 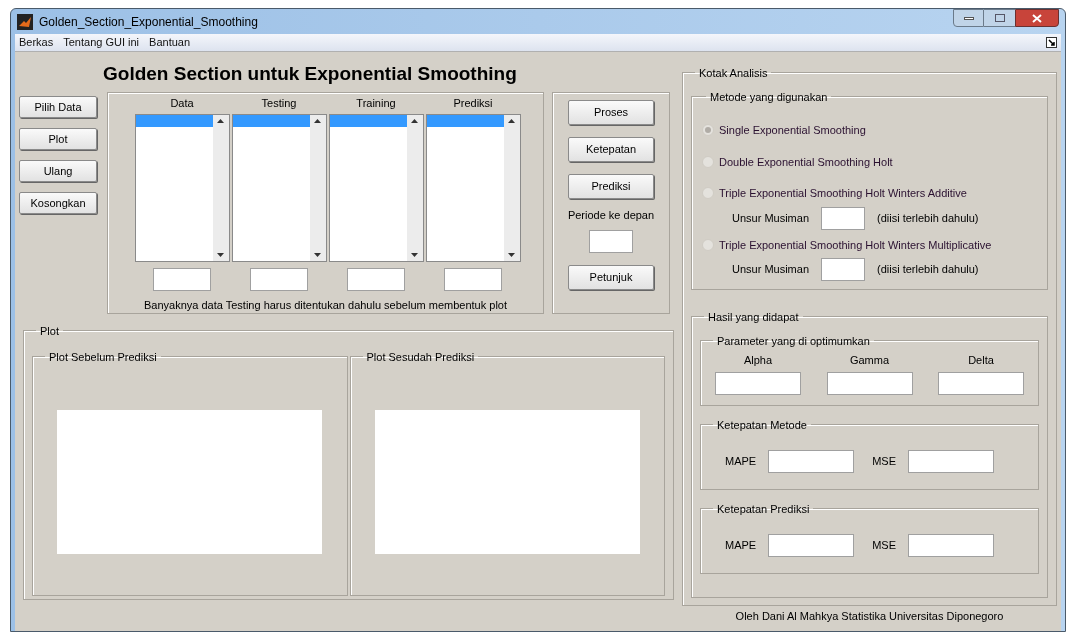 I want to click on group-title: Kotak Analisis, so click(x=733, y=73).